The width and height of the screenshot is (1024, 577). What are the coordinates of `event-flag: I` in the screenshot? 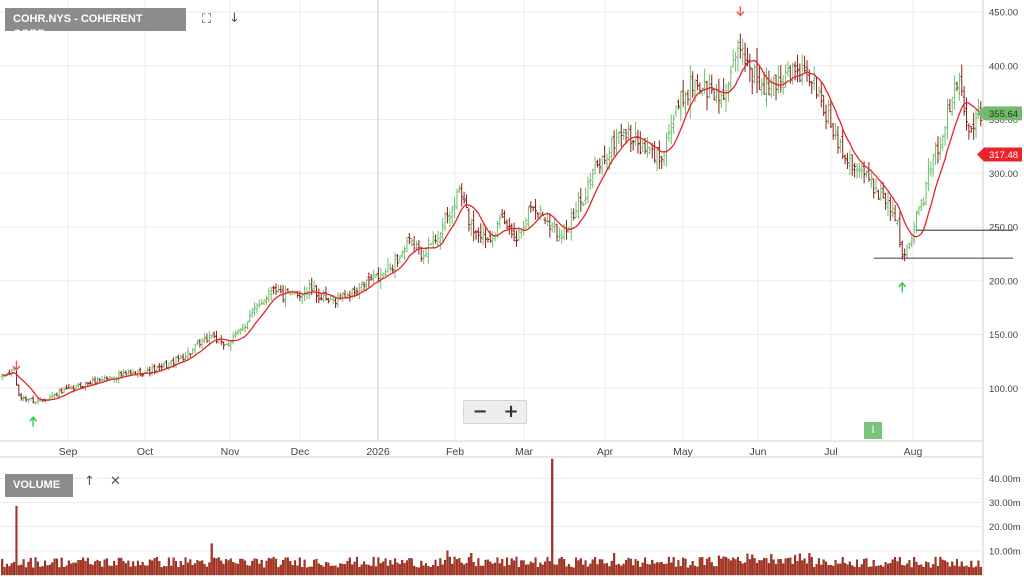 It's located at (873, 430).